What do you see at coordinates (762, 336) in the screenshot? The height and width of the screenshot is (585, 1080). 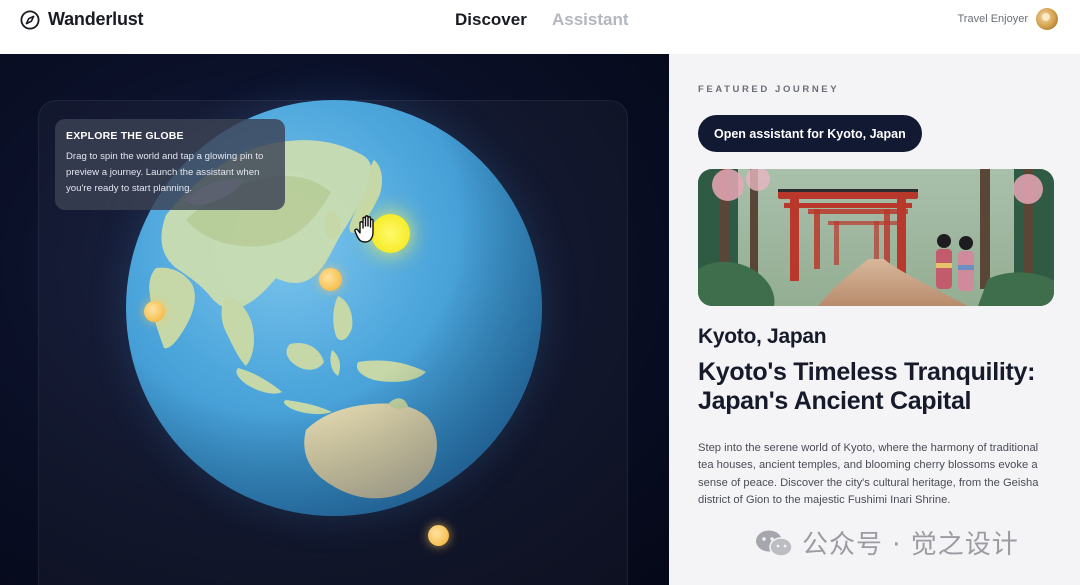 I see `destination-city: Kyoto, Japan` at bounding box center [762, 336].